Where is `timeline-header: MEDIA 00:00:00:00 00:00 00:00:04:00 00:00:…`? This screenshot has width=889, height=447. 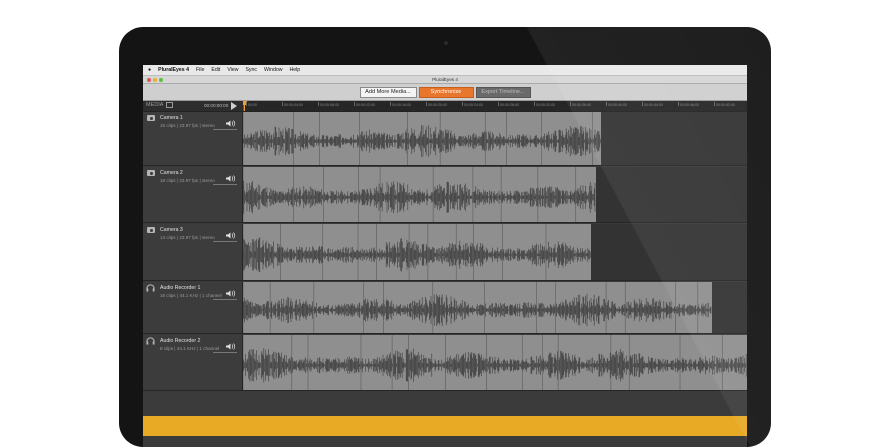 timeline-header: MEDIA 00:00:00:00 00:00 00:00:04:00 00:00:… is located at coordinates (445, 106).